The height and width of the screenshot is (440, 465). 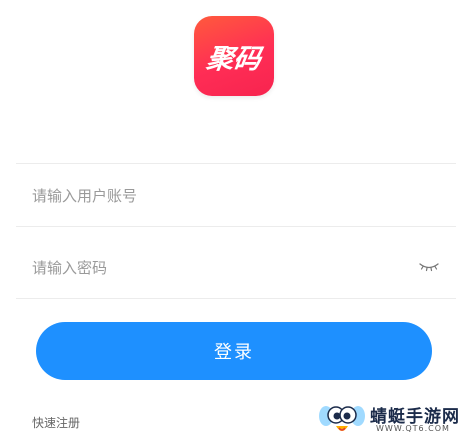 I want to click on watermark-url: WWW.QT6.COM, so click(x=413, y=428).